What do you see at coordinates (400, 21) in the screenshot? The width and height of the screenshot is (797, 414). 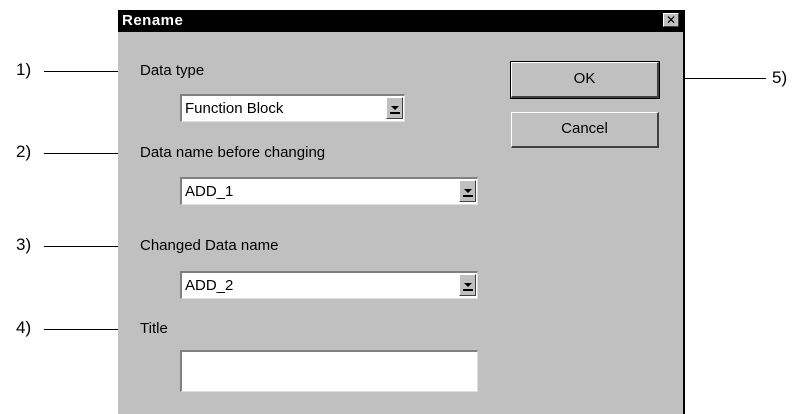 I see `title-bar: Rename ✕` at bounding box center [400, 21].